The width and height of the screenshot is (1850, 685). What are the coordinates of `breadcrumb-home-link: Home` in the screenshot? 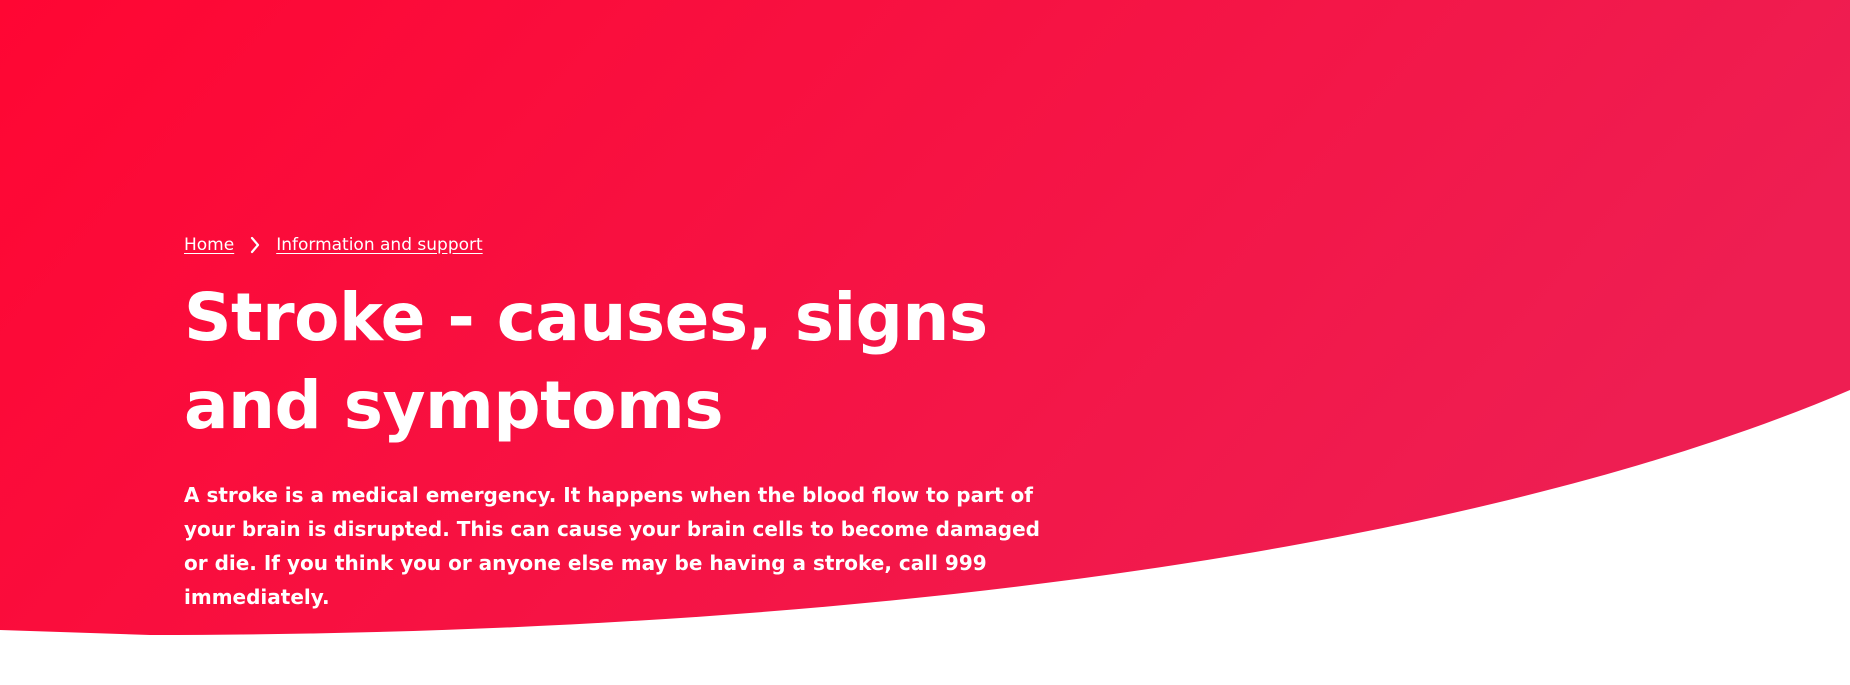 It's located at (209, 245).